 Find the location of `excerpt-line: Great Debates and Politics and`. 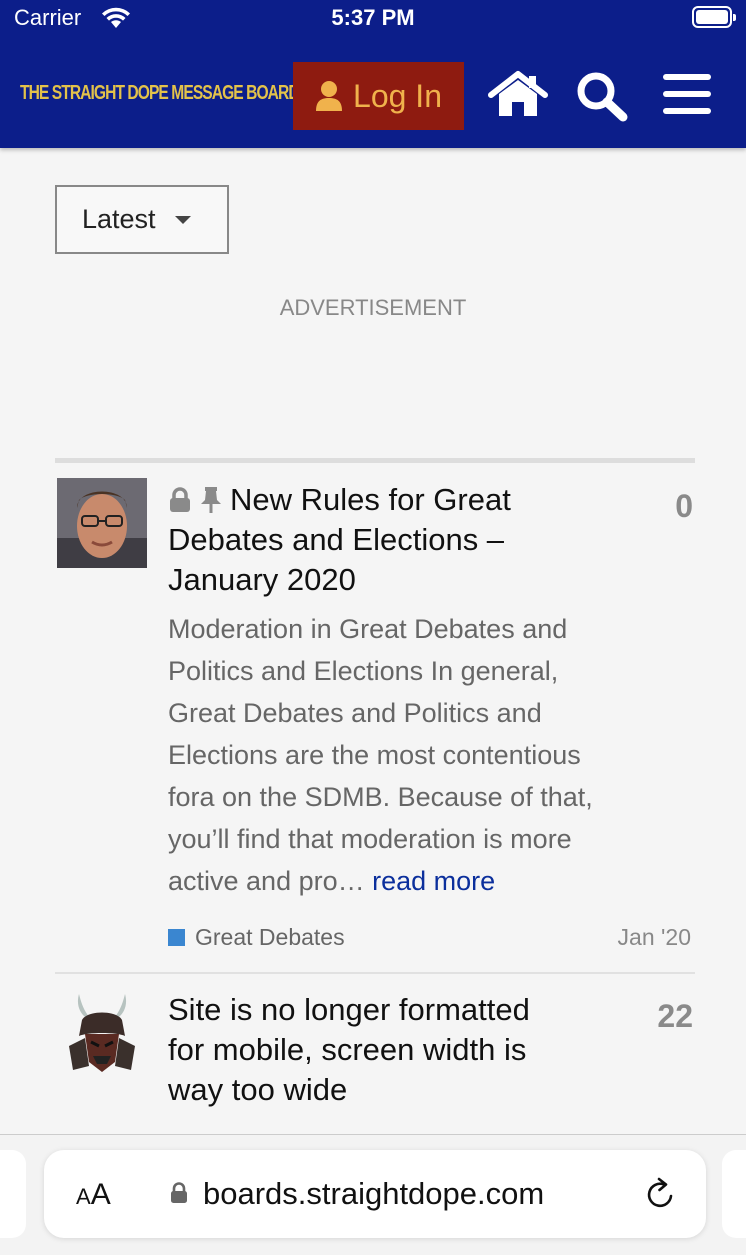

excerpt-line: Great Debates and Politics and is located at coordinates (355, 713).